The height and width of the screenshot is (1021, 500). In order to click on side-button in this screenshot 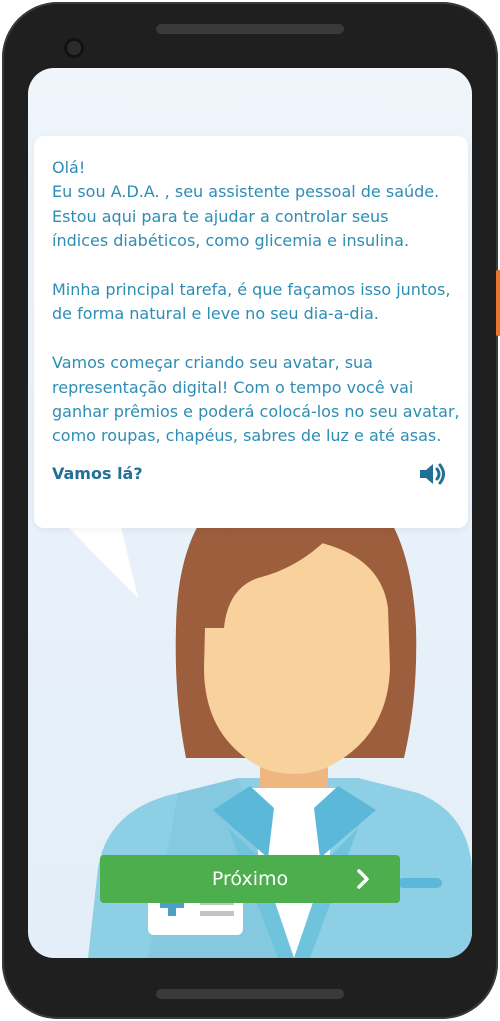, I will do `click(498, 303)`.